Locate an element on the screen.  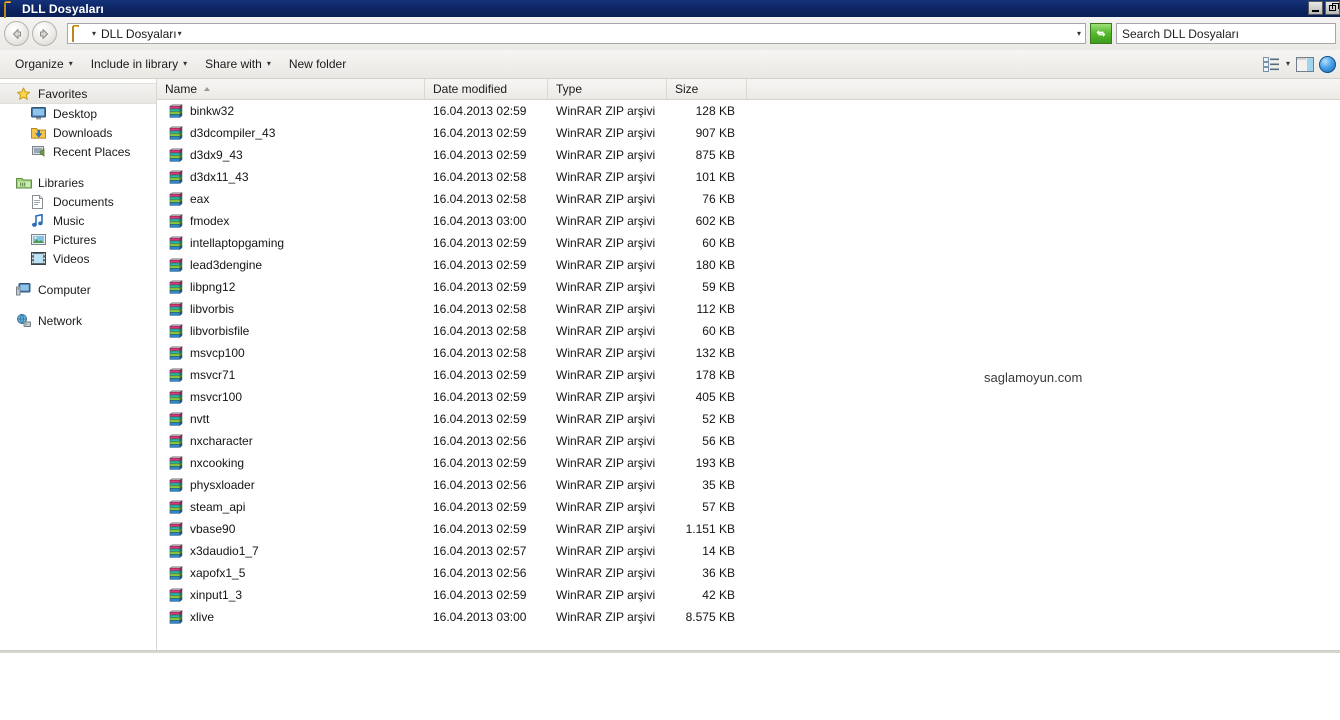
breadcrumb-current-folder: DLL Dosyaları is located at coordinates (139, 34).